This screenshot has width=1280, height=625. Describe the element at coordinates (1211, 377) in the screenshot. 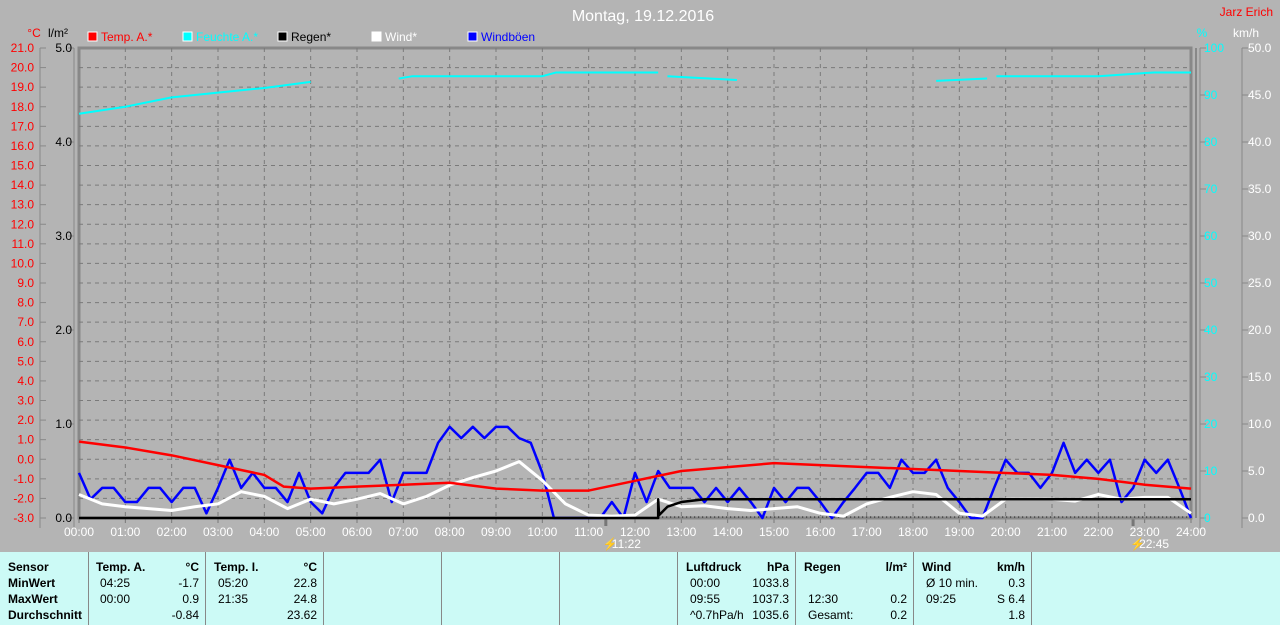

I see `humidity-tick-label: 30` at that location.